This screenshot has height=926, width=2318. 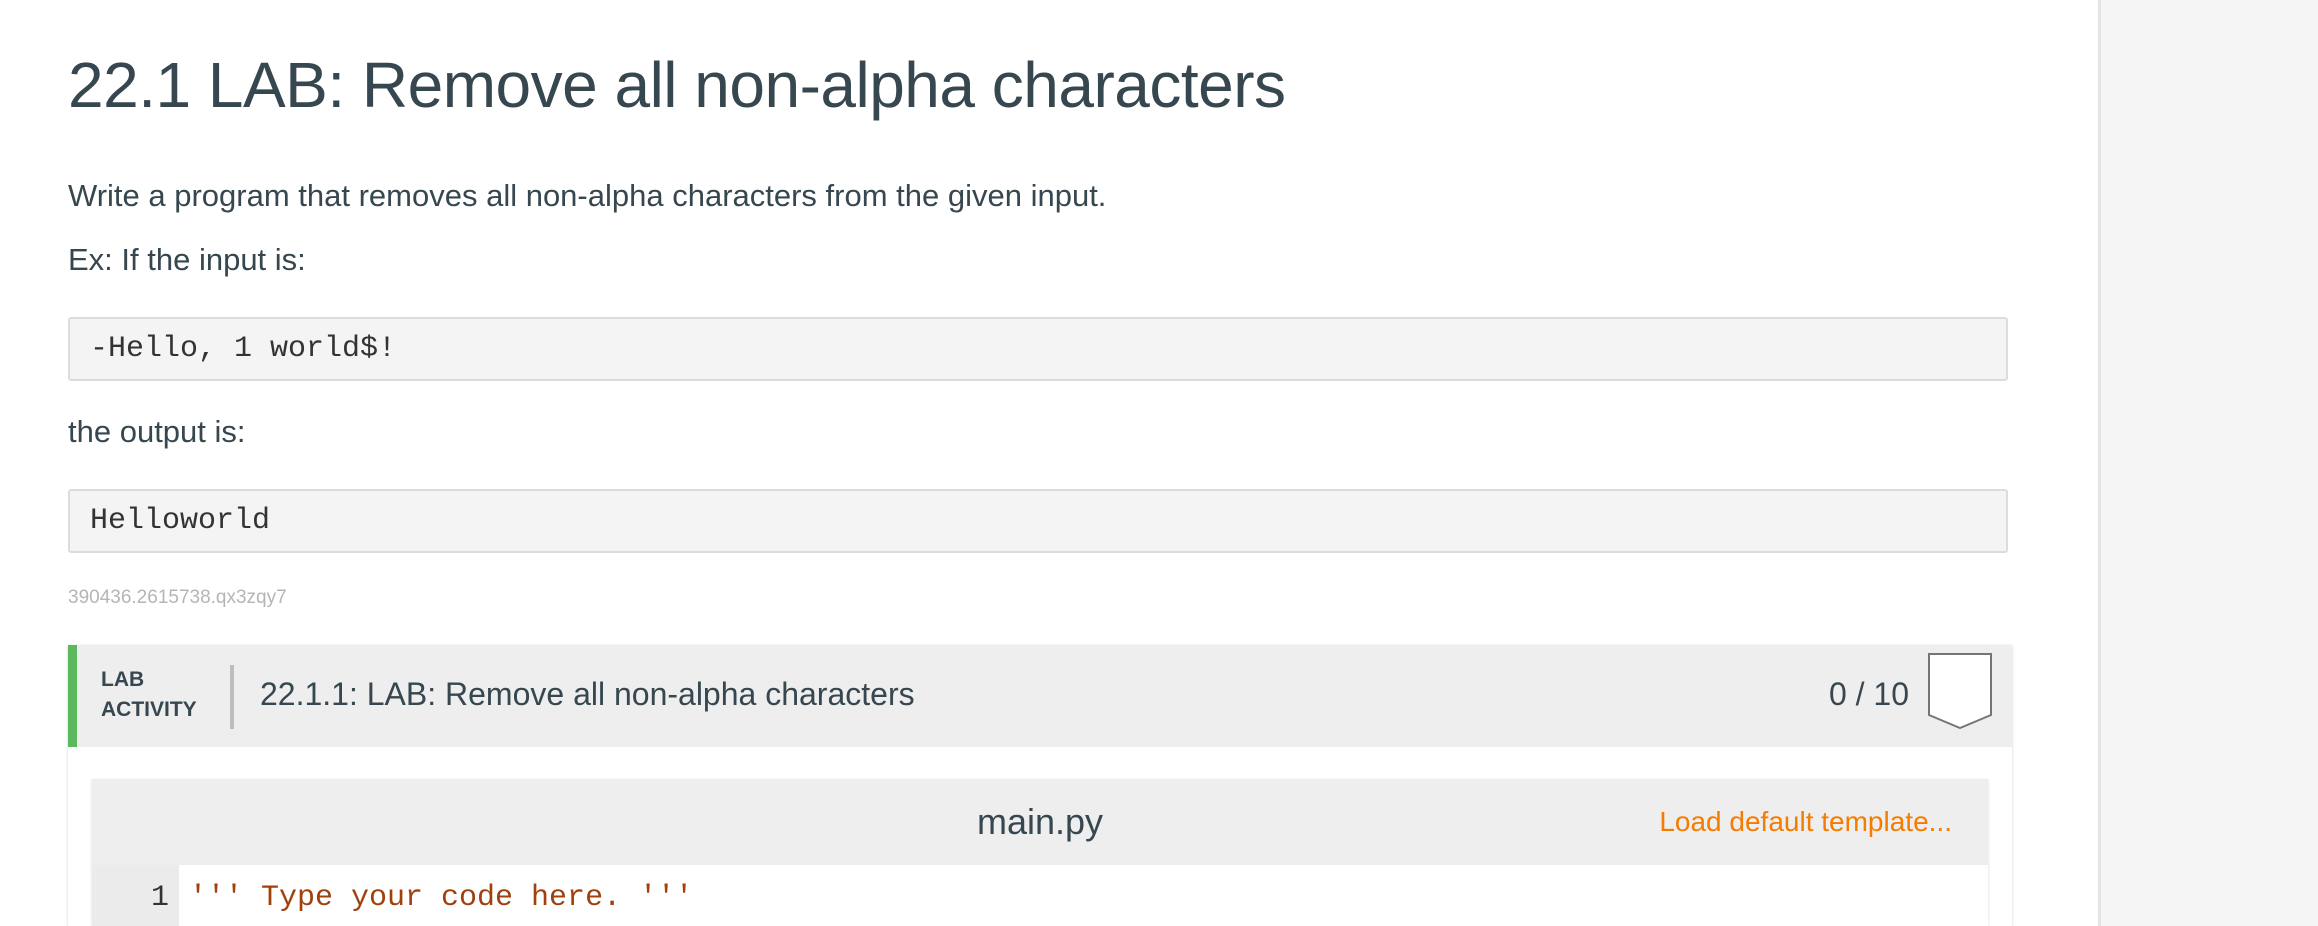 What do you see at coordinates (135, 895) in the screenshot?
I see `line-number-gutter: 1` at bounding box center [135, 895].